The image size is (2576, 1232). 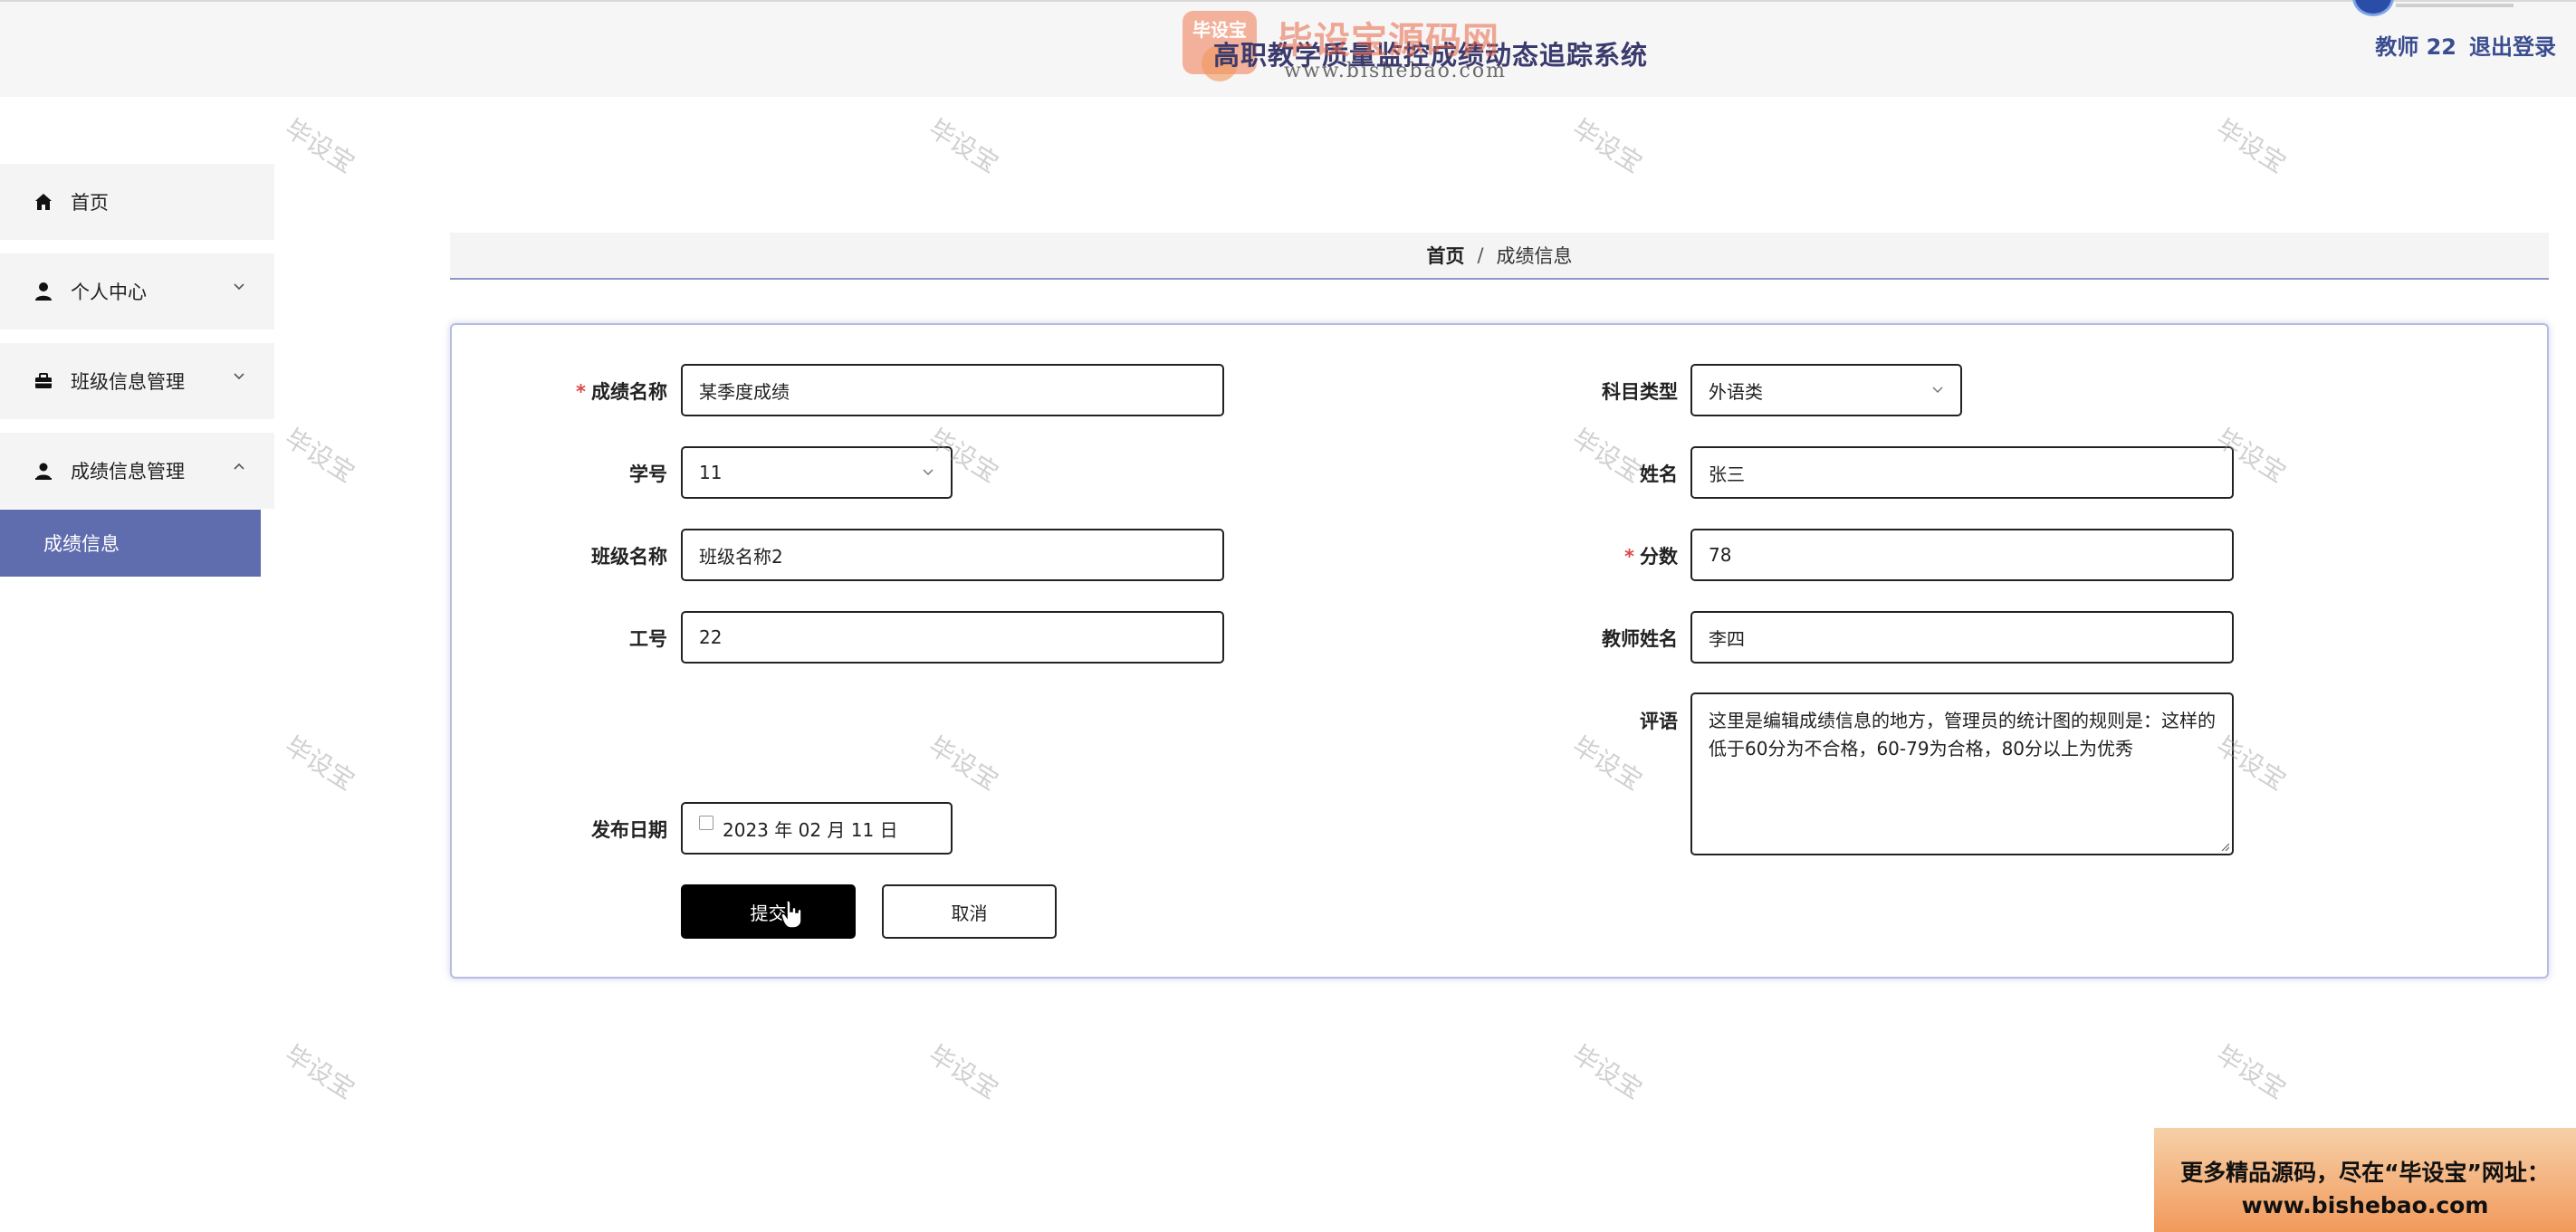 What do you see at coordinates (1395, 71) in the screenshot?
I see `logo-watermark-url: www.bishebao.com` at bounding box center [1395, 71].